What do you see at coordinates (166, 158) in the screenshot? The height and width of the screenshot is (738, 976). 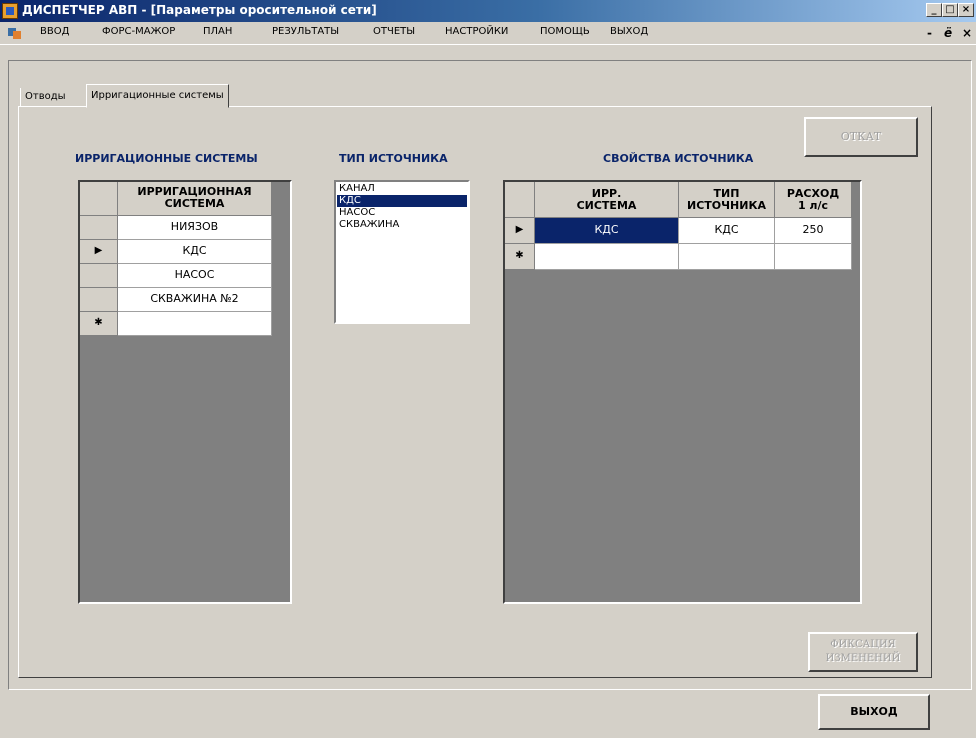 I see `irrigation-systems-title: ИРРИГАЦИОННЫЕ СИСТЕМЫ` at bounding box center [166, 158].